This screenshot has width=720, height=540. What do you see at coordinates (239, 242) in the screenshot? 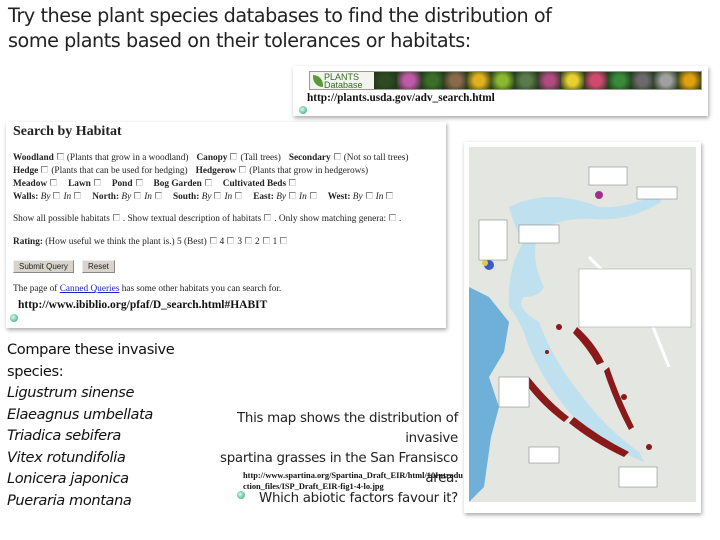
I see `rating-value: 3` at bounding box center [239, 242].